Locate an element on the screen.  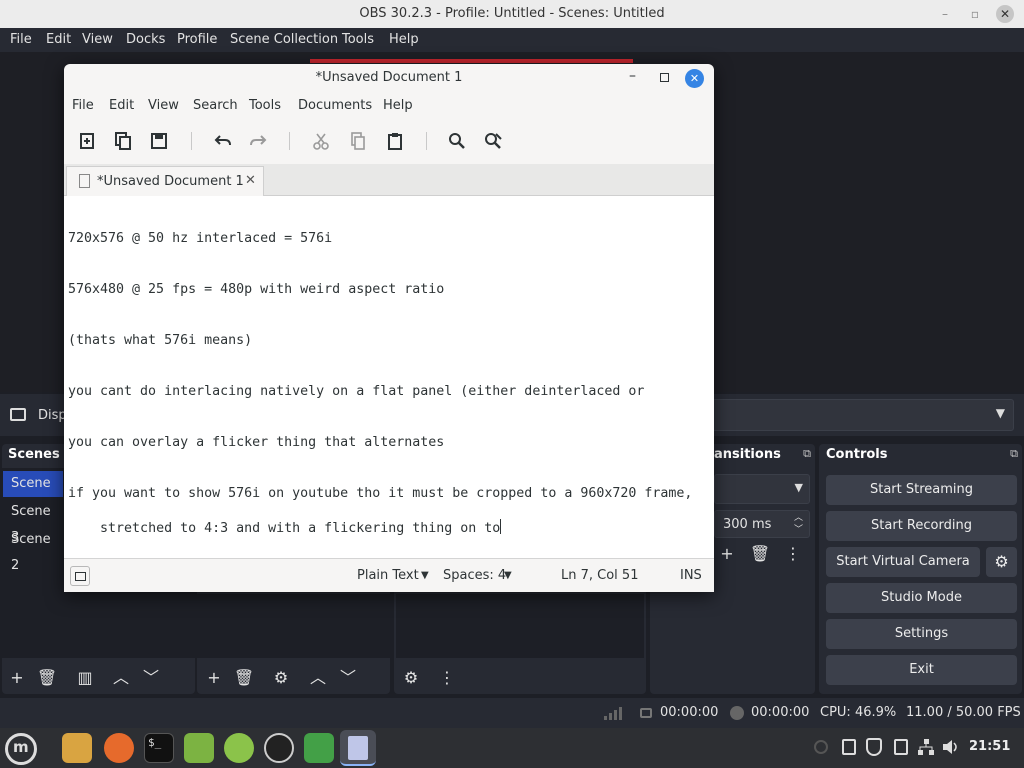
duration-field: 300 ms ︿ ﹀ is located at coordinates (762, 524).